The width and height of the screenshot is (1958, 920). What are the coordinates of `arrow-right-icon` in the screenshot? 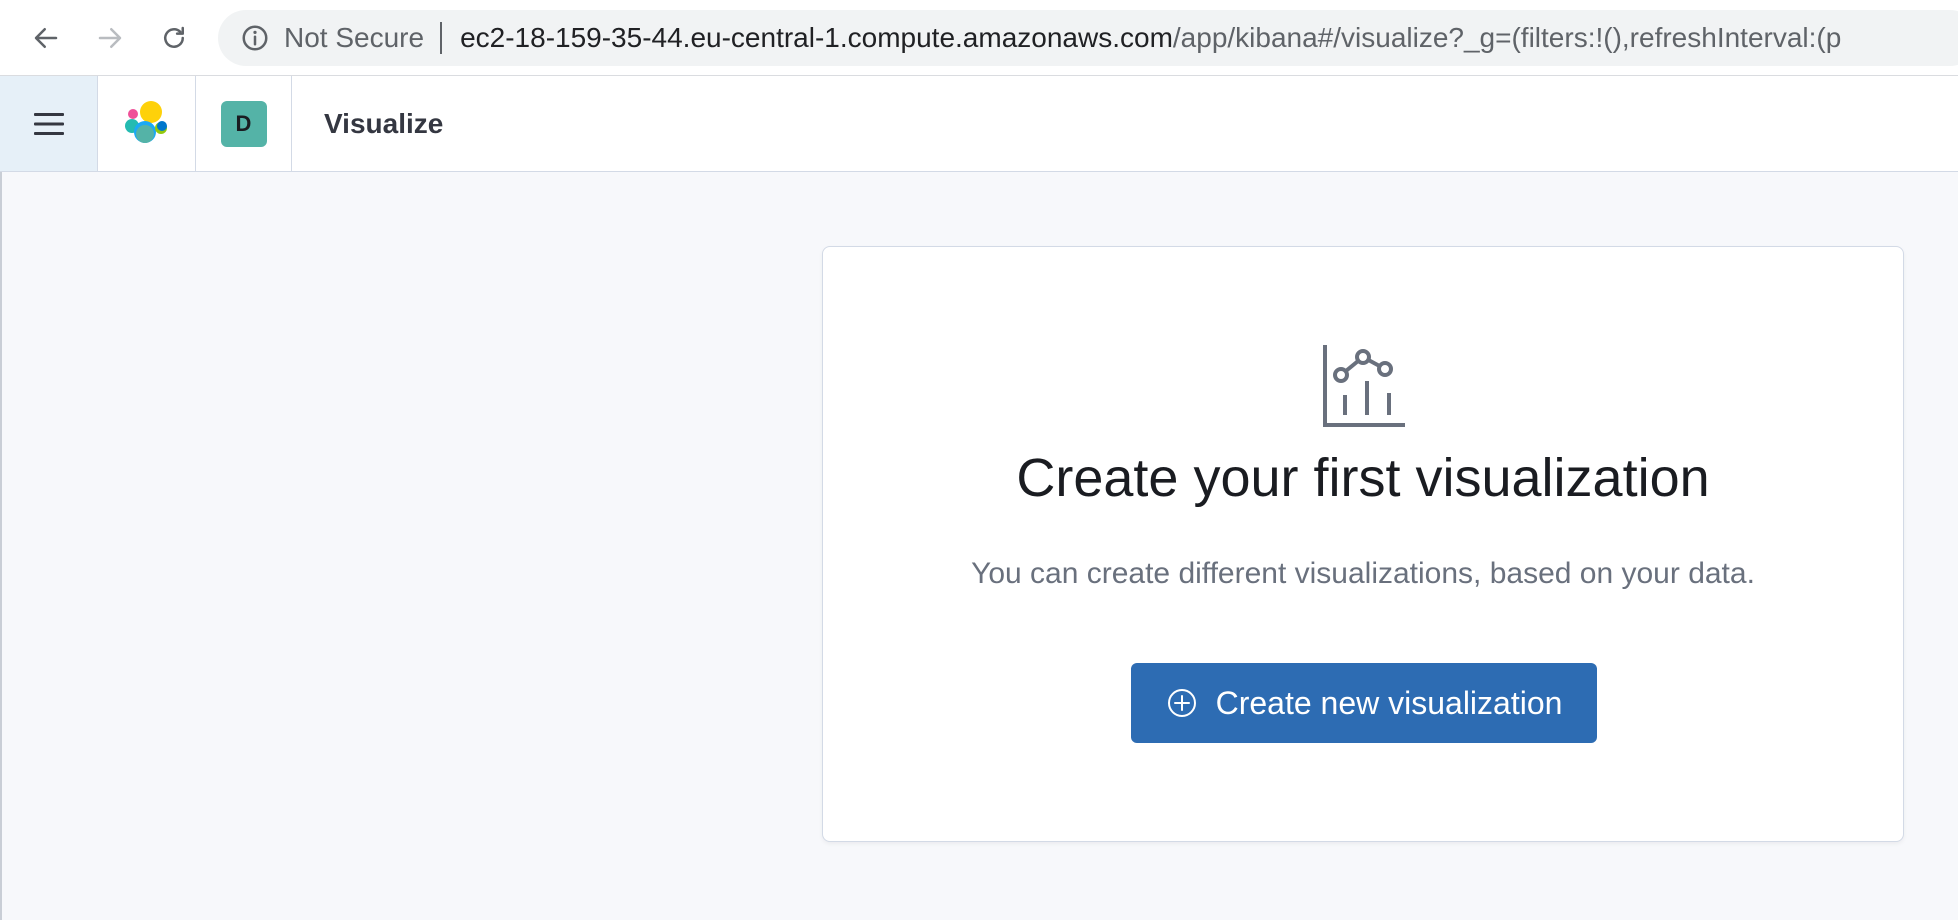 It's located at (110, 38).